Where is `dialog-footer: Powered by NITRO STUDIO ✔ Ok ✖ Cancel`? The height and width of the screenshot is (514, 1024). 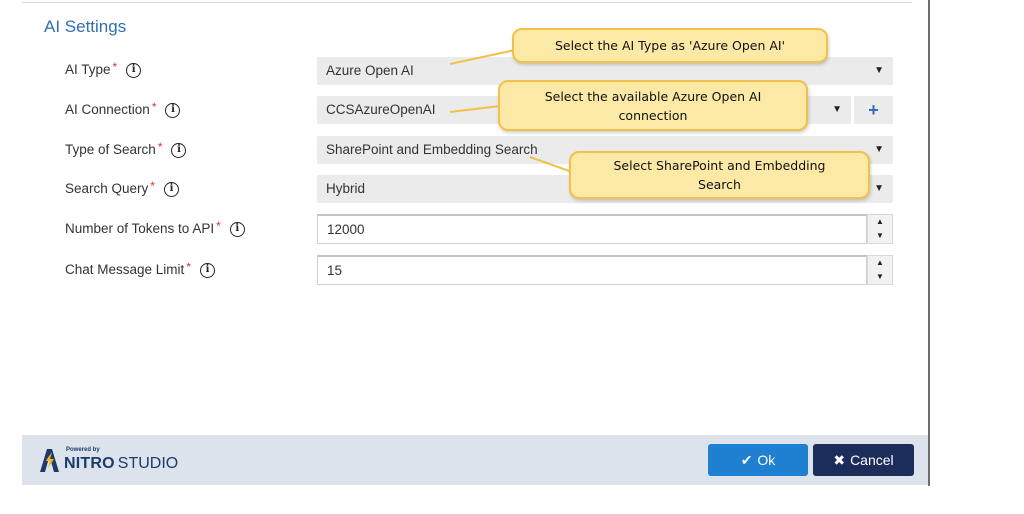 dialog-footer: Powered by NITRO STUDIO ✔ Ok ✖ Cancel is located at coordinates (475, 460).